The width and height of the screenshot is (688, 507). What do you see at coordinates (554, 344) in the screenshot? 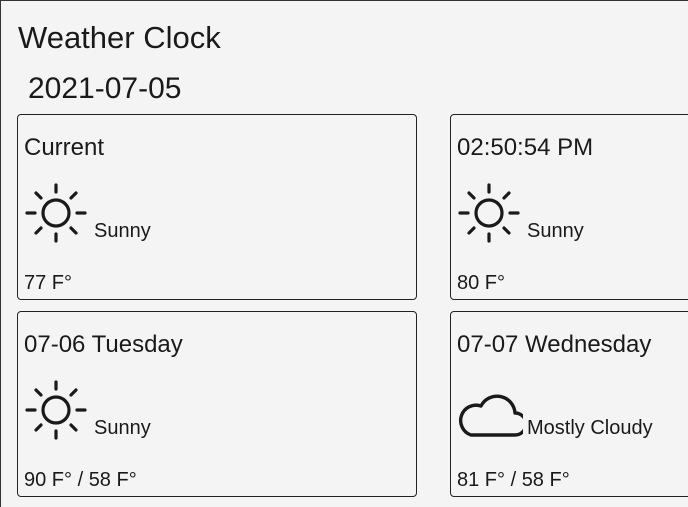
I see `card-title: 07-07 Wednesday` at bounding box center [554, 344].